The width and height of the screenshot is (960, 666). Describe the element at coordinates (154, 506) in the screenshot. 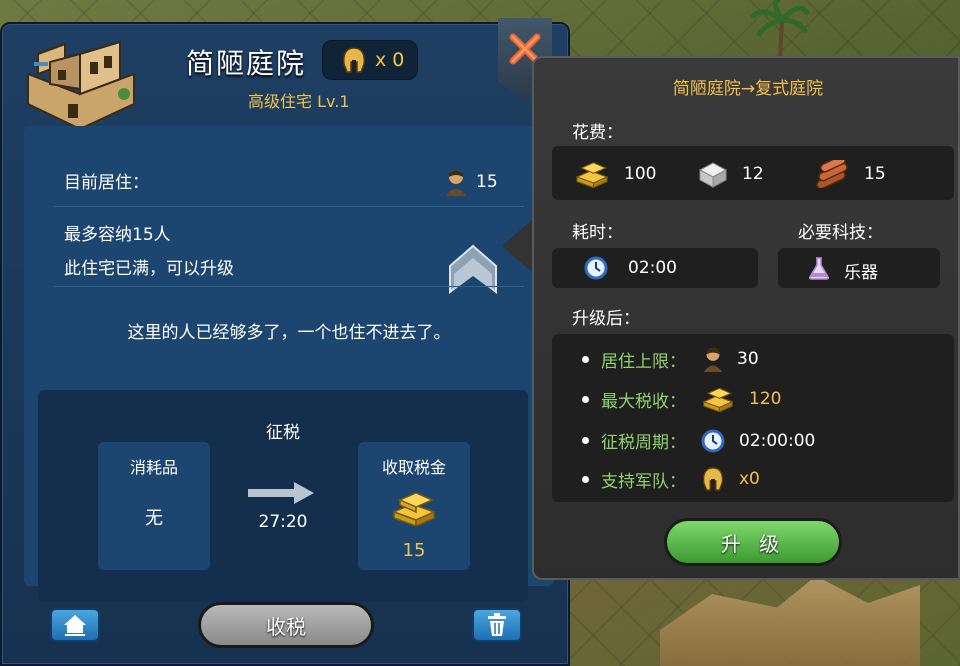

I see `consumables-card: 消耗品 无` at that location.